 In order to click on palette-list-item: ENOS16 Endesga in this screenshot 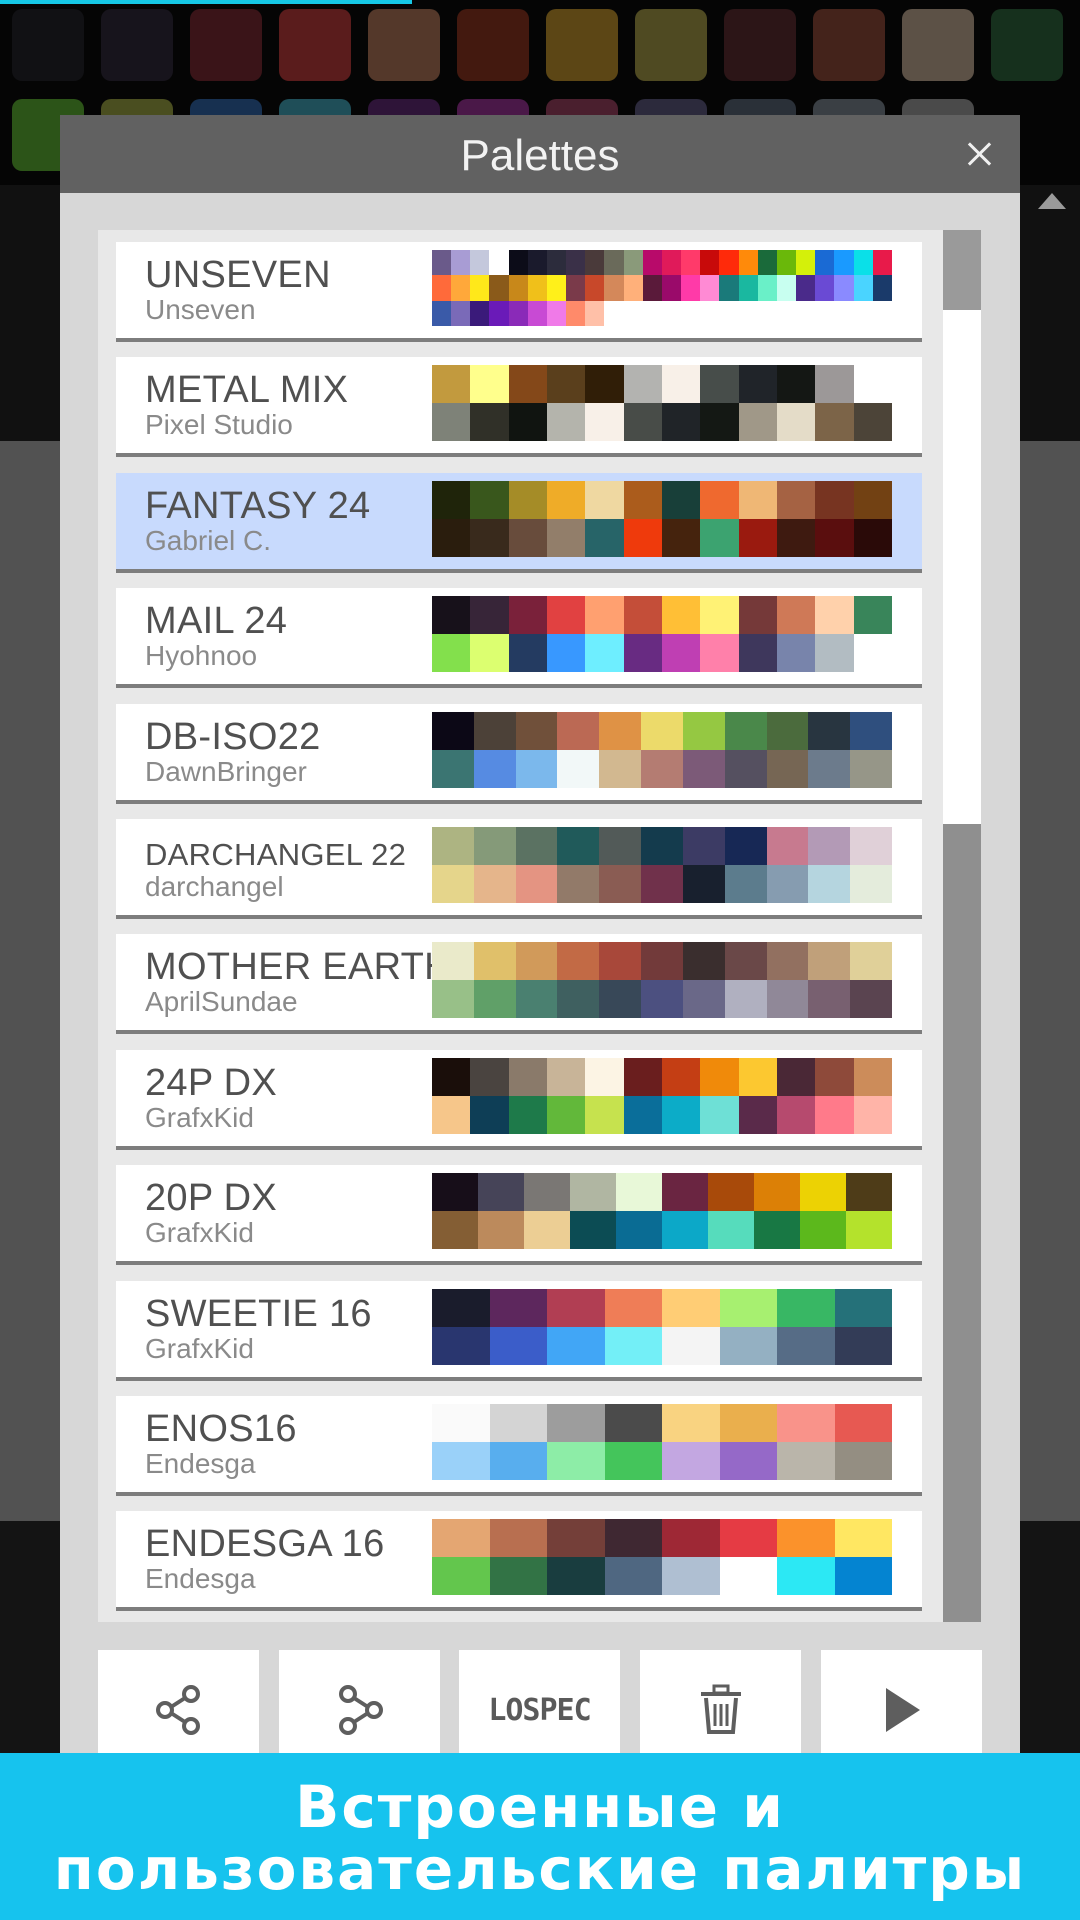, I will do `click(519, 1446)`.